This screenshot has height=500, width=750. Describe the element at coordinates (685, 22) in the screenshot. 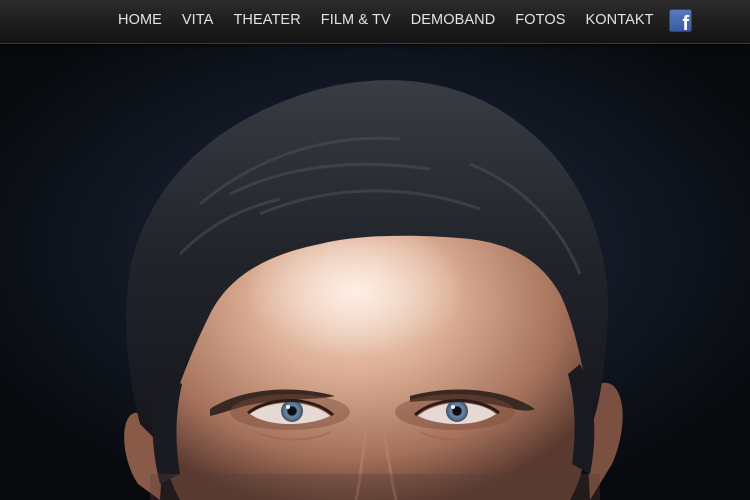

I see `facebook-glyph: f` at that location.